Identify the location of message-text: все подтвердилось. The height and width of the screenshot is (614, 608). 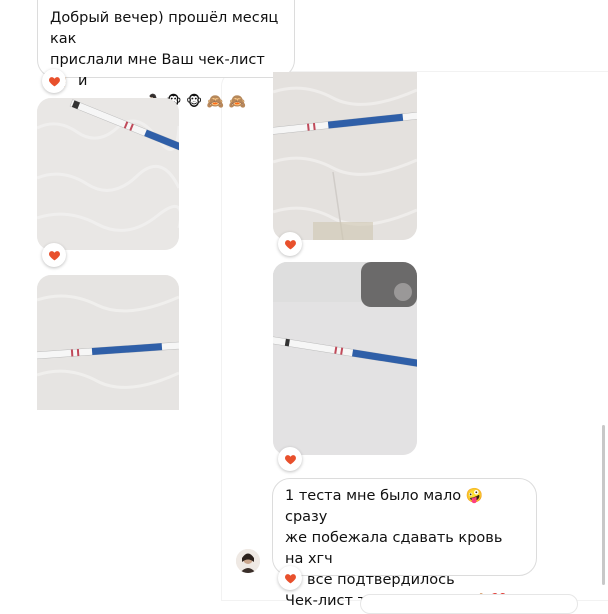
(381, 580).